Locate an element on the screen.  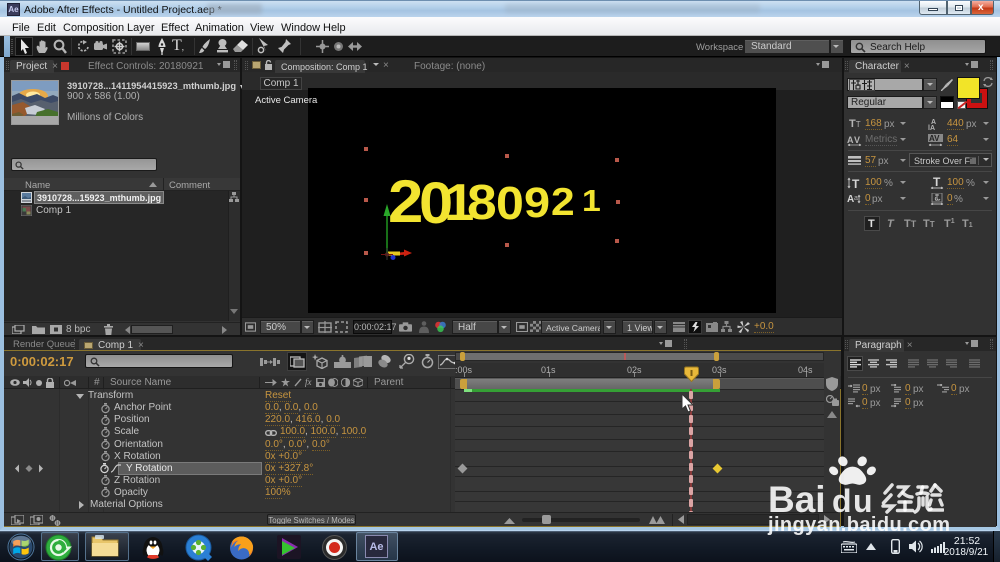
svg-text: V is located at coordinates (857, 140).